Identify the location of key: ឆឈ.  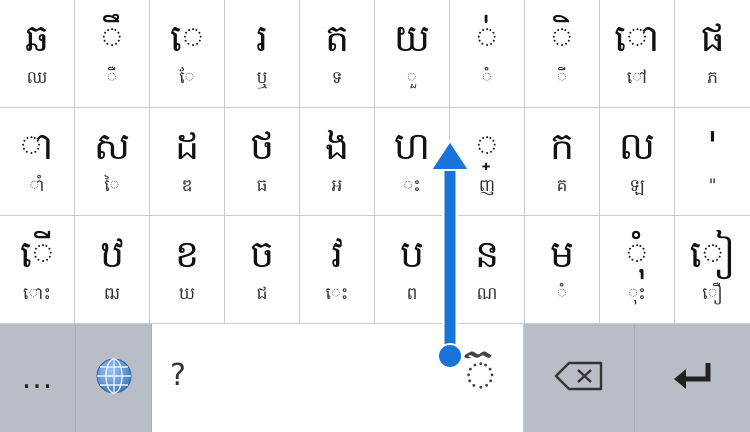
(37, 54).